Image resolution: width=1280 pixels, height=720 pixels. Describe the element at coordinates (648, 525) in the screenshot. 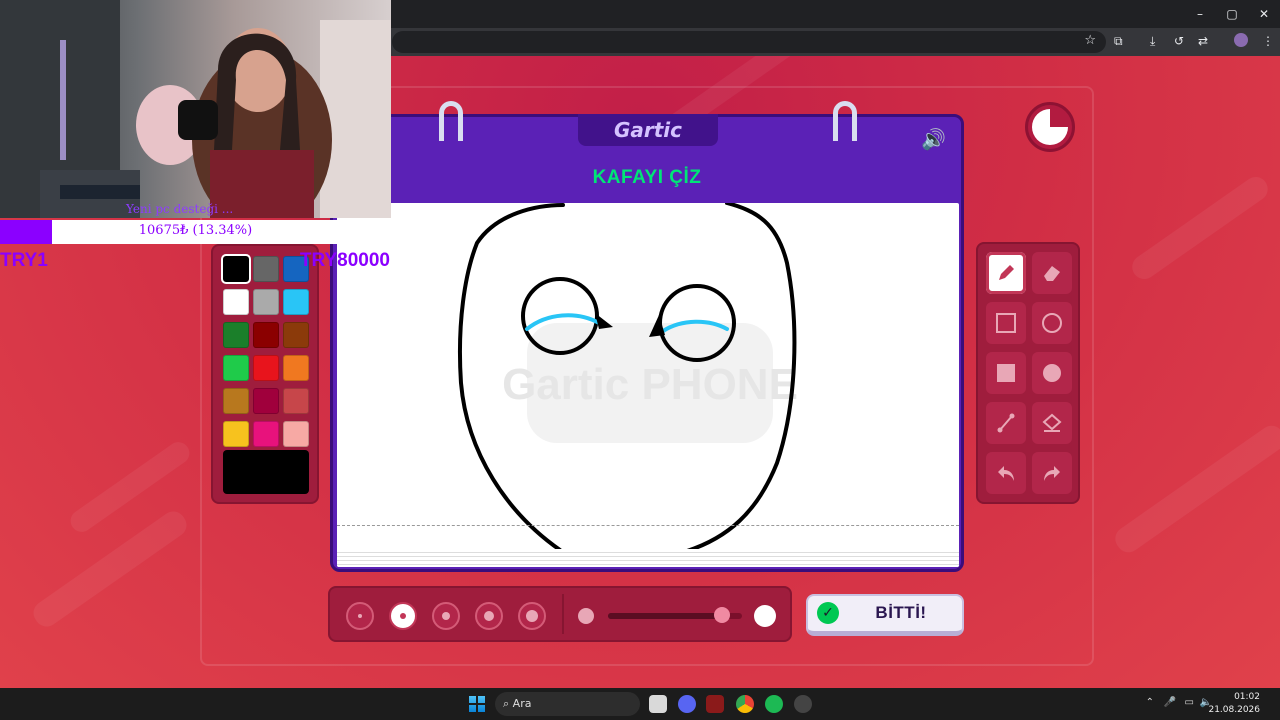

I see `canvas-guide-line` at that location.